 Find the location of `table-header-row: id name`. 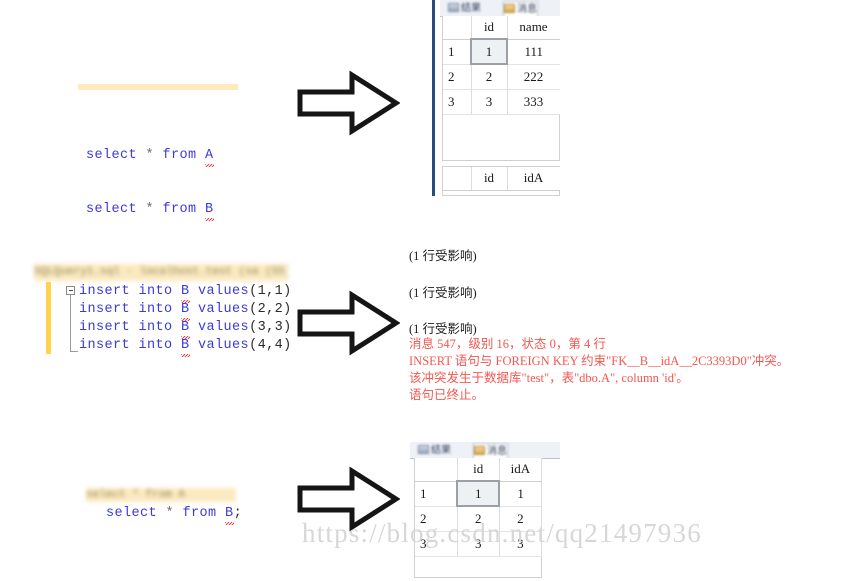

table-header-row: id name is located at coordinates (501, 28).